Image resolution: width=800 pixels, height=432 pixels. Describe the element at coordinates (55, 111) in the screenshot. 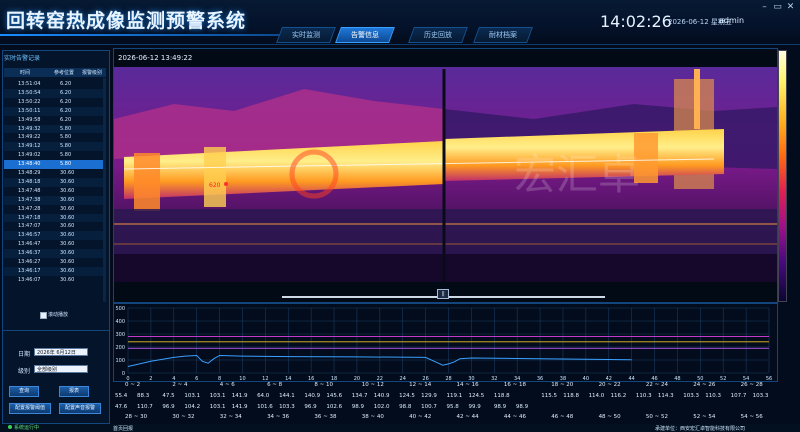

I see `alarm-row: 13:50:11 6.20` at that location.